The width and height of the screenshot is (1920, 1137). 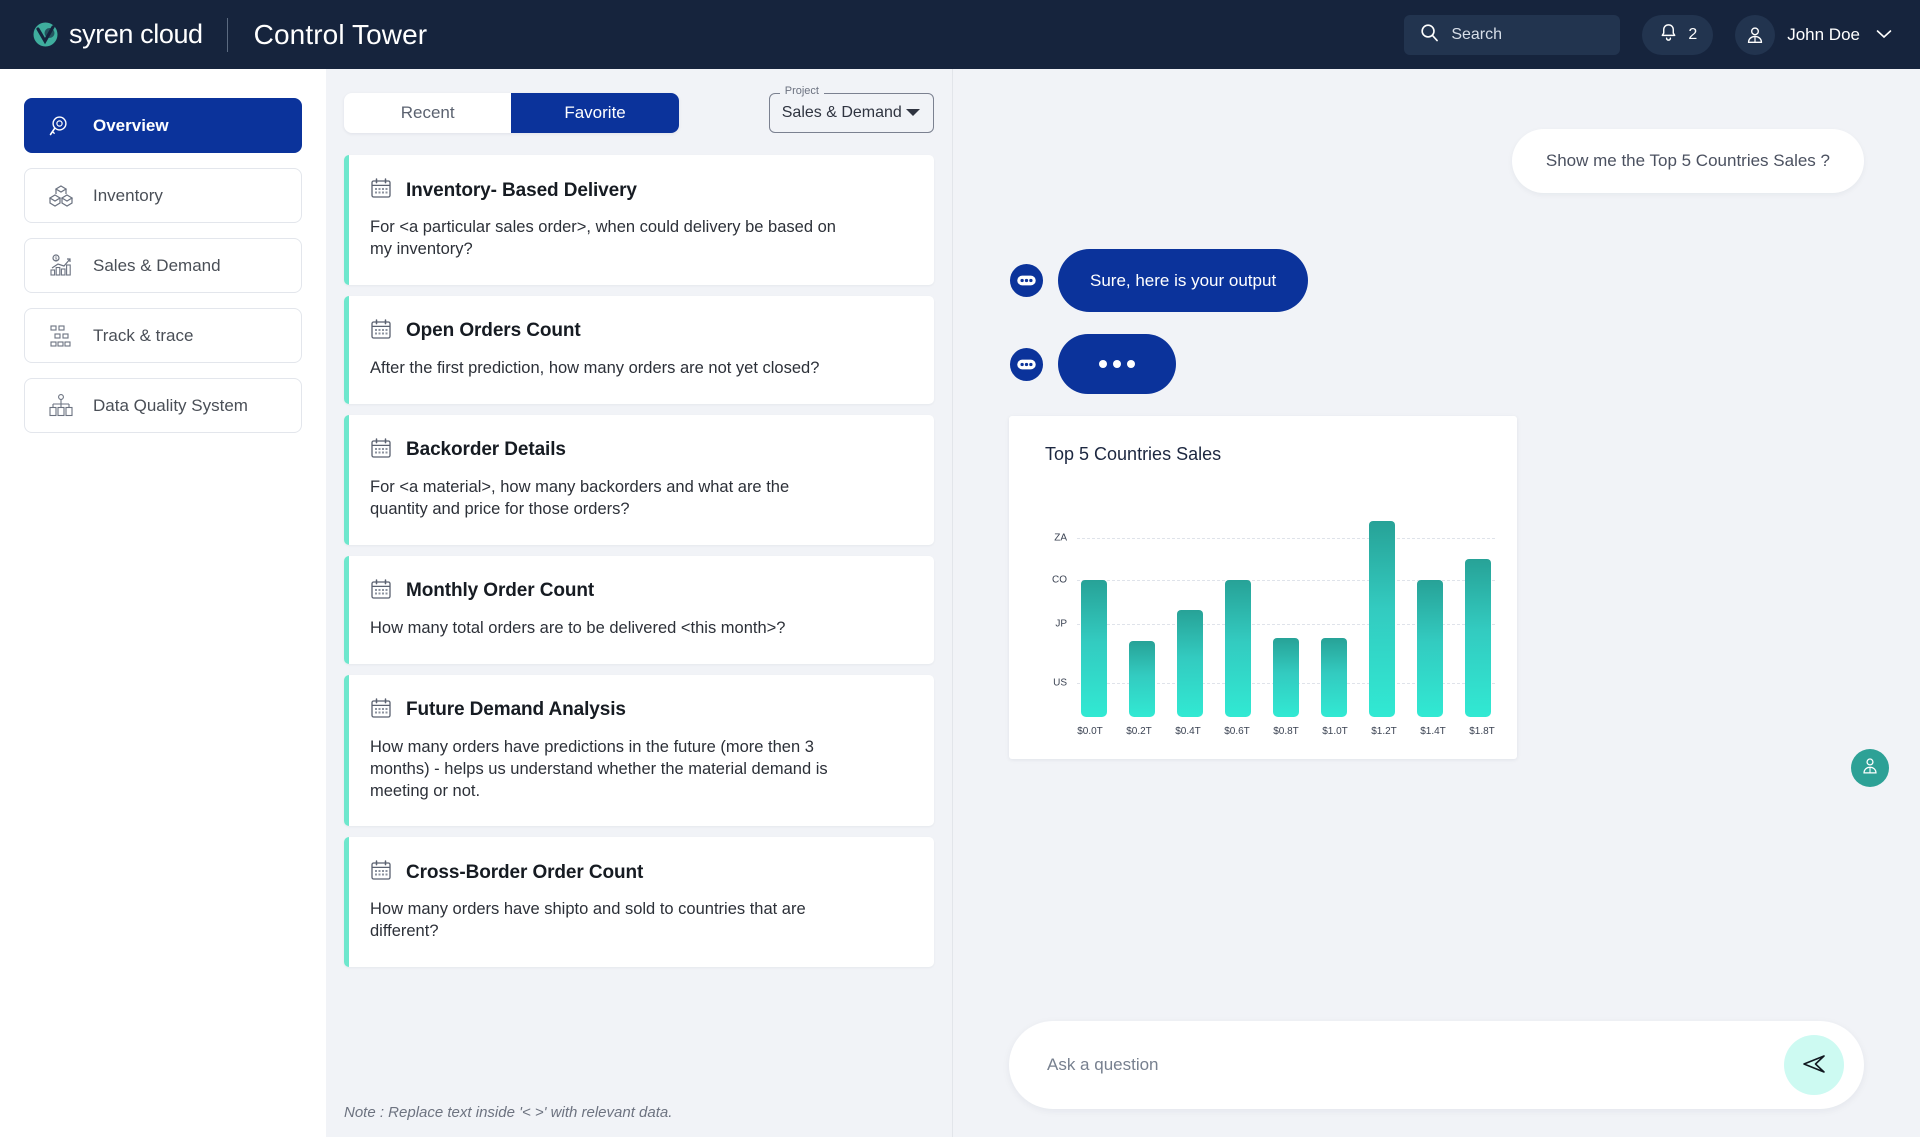 What do you see at coordinates (45, 34) in the screenshot?
I see `syren-logo-icon` at bounding box center [45, 34].